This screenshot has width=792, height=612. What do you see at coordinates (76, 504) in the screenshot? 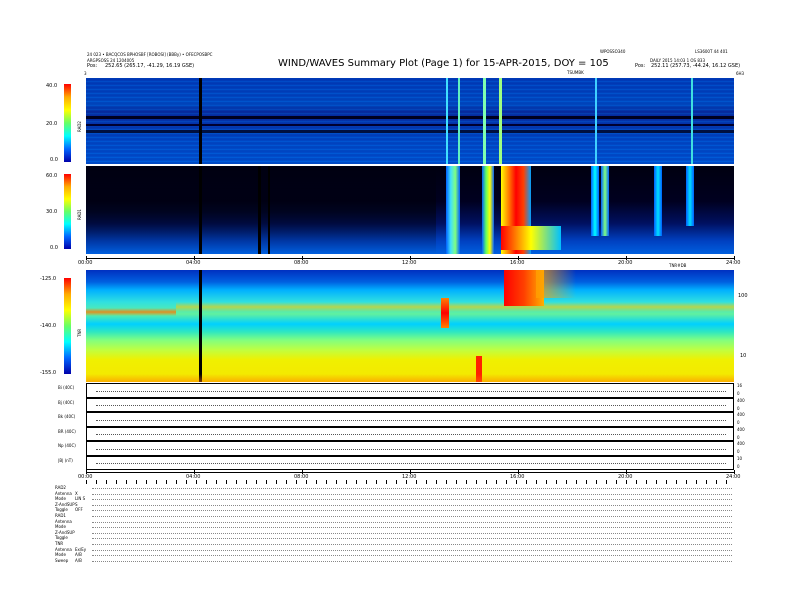
I see `status-row-value: S` at bounding box center [76, 504].